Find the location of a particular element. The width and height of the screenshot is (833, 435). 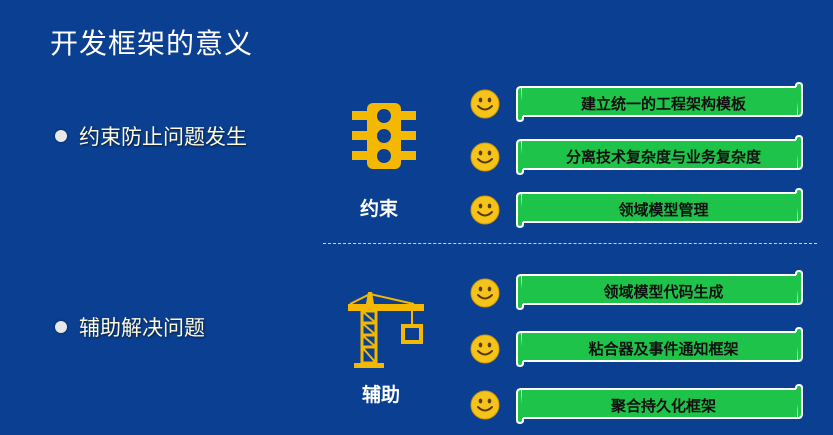

scroll-banner: 聚合持久化框架 is located at coordinates (659, 404).